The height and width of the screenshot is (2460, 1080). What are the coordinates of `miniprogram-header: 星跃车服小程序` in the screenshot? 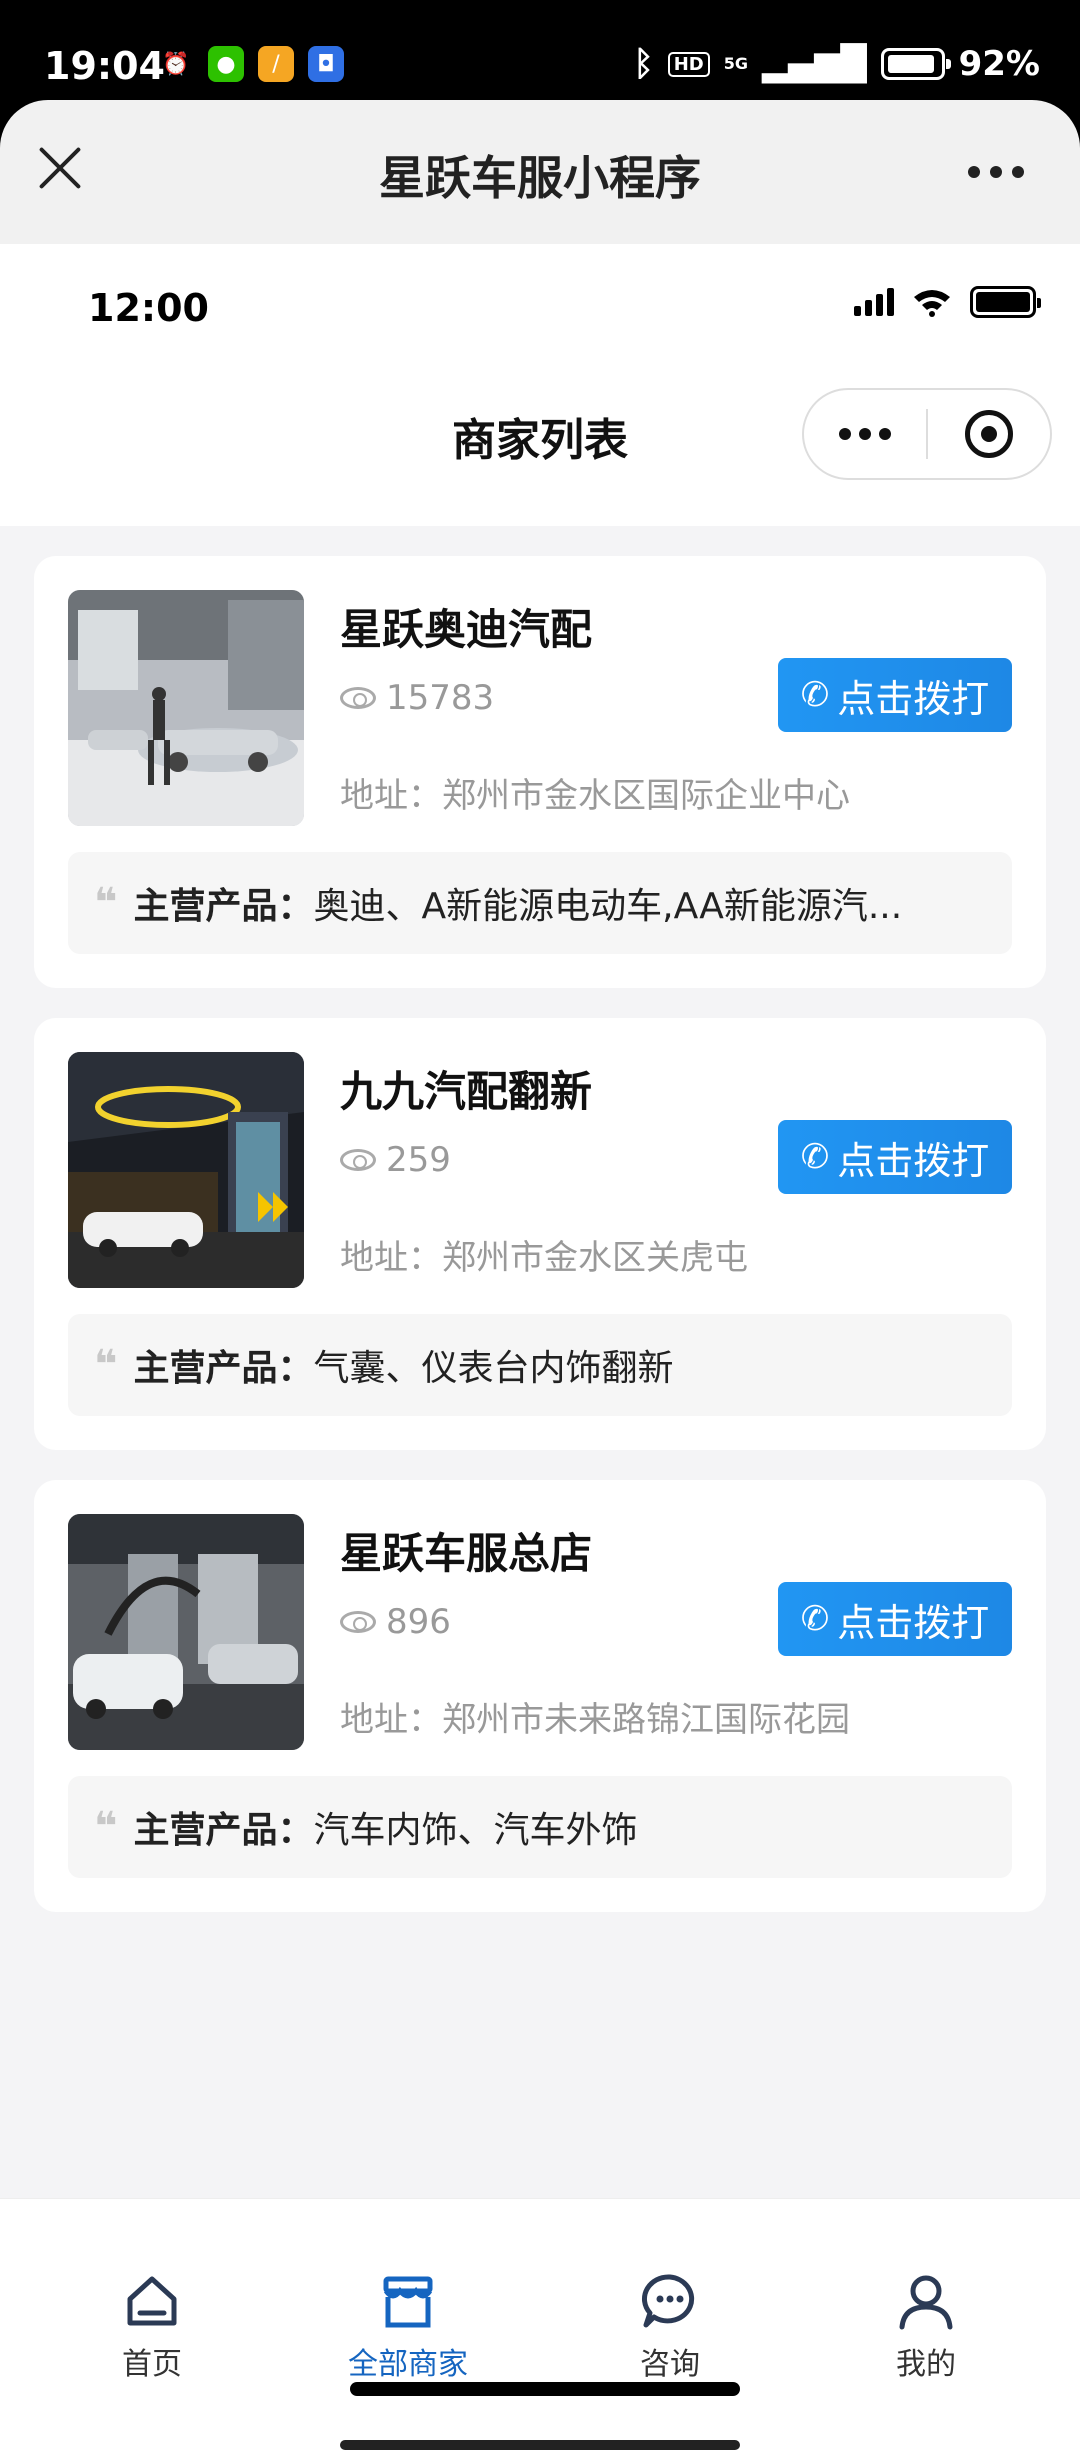 It's located at (540, 172).